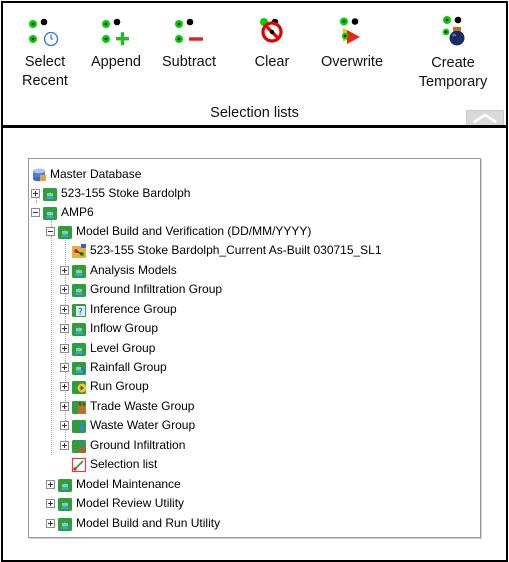 Image resolution: width=509 pixels, height=562 pixels. I want to click on clear-button: Clear, so click(272, 37).